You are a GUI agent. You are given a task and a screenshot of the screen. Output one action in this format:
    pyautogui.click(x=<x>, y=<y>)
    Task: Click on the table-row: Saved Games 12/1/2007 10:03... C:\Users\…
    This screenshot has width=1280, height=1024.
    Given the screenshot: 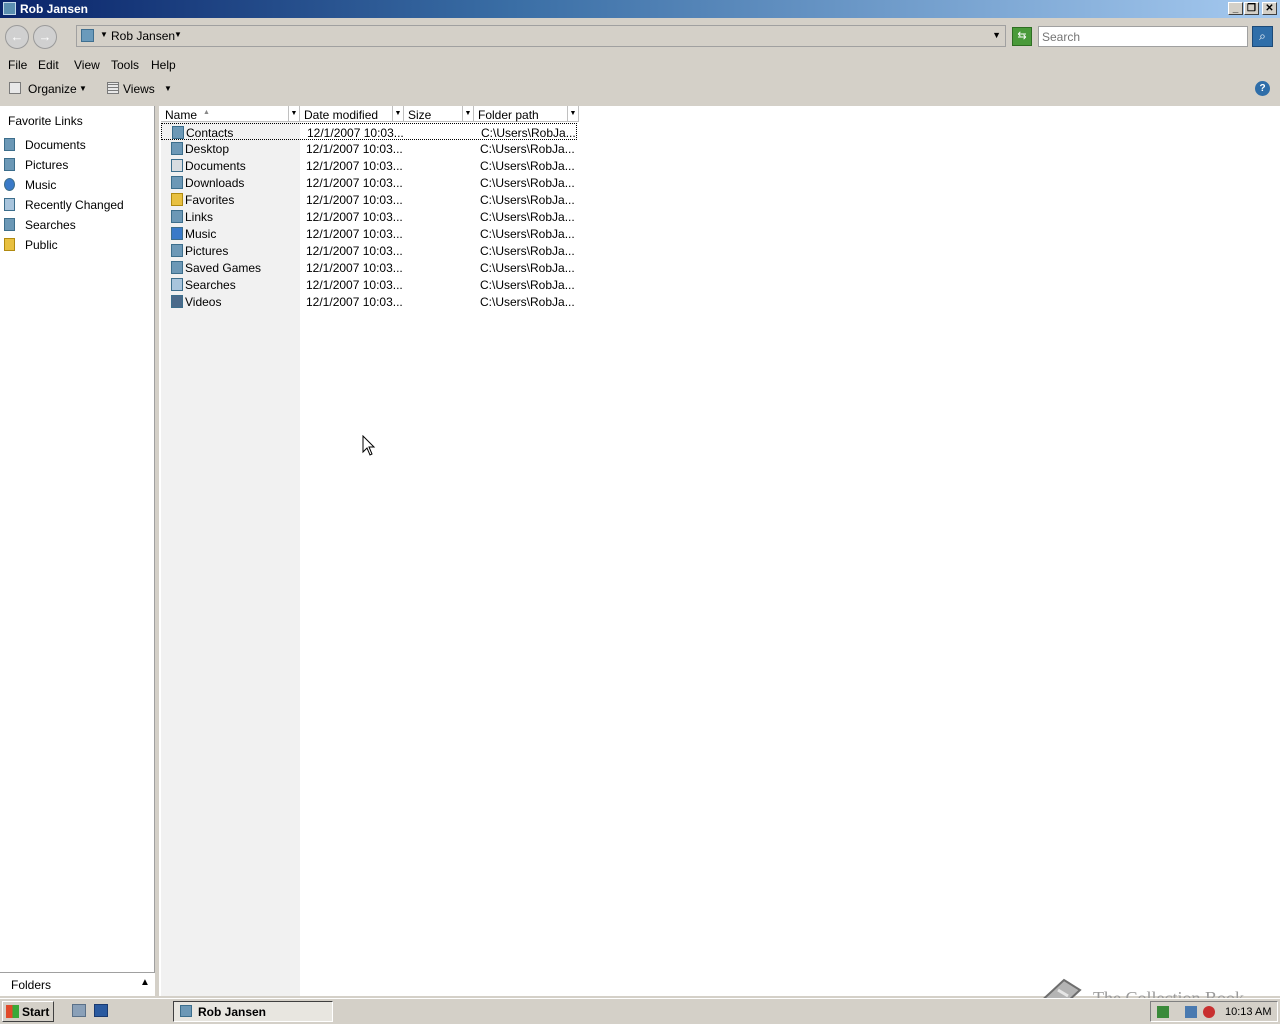 What is the action you would take?
    pyautogui.click(x=369, y=267)
    